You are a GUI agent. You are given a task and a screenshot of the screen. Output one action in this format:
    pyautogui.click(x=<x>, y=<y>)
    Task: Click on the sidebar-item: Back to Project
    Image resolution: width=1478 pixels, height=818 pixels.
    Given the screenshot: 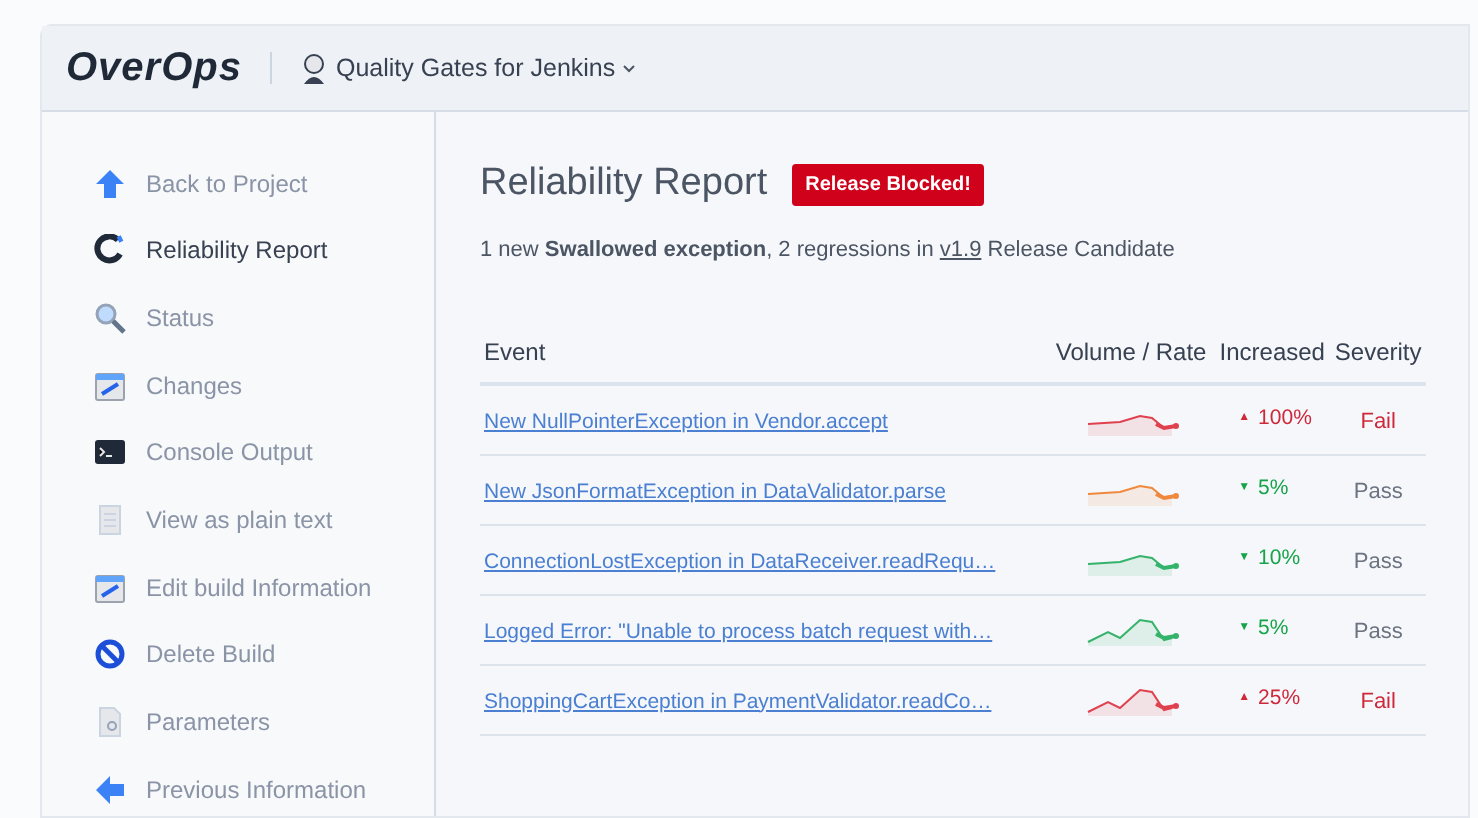 What is the action you would take?
    pyautogui.click(x=264, y=183)
    